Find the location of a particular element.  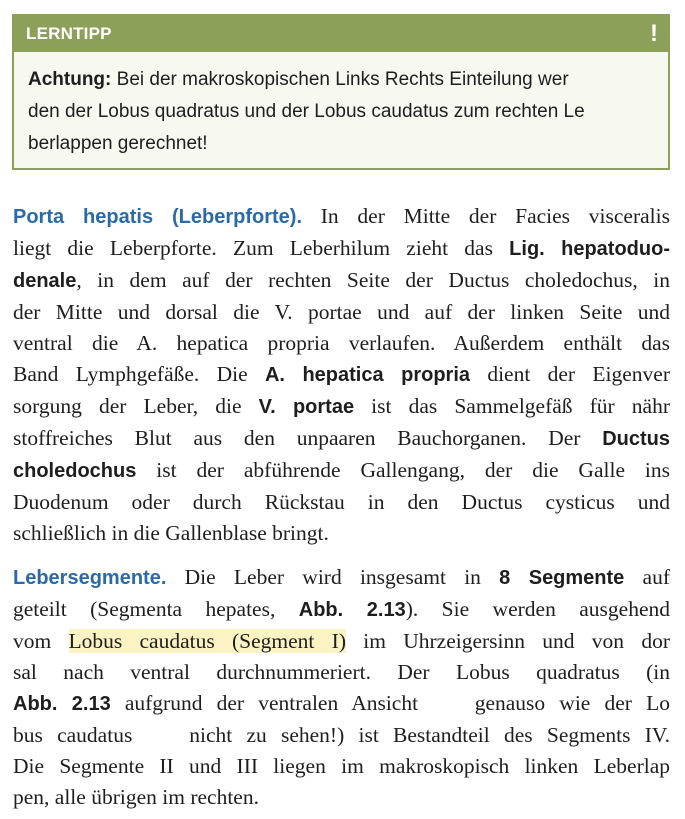

section-heading-porta-hepatis: Porta hepatis (Leberpforte). is located at coordinates (157, 217).